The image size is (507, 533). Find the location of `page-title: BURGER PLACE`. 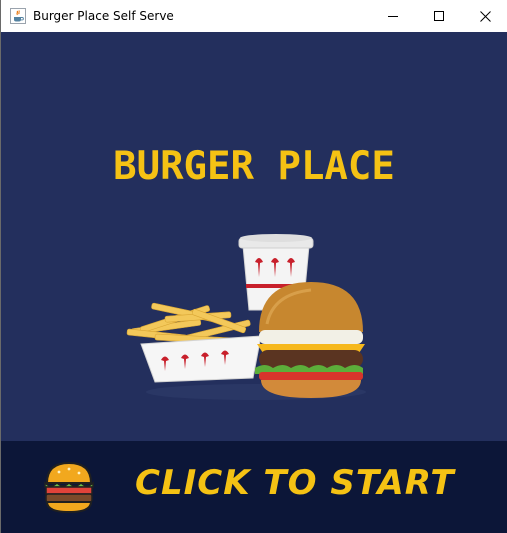

page-title: BURGER PLACE is located at coordinates (254, 166).